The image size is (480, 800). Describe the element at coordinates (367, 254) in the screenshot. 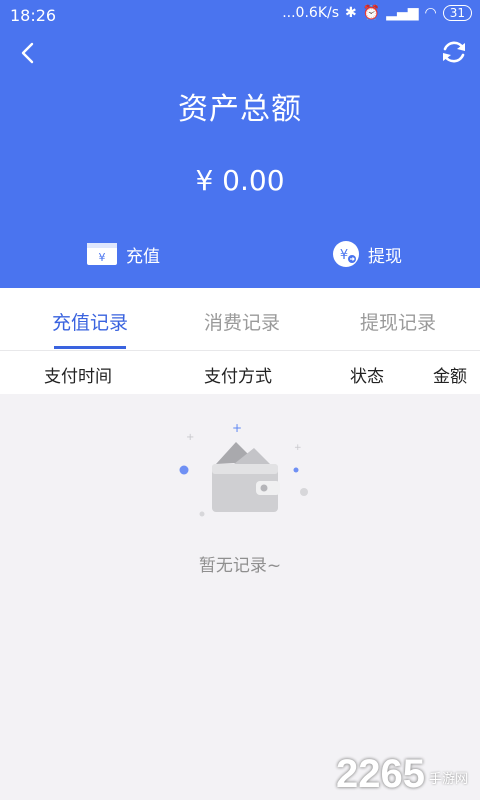

I see `withdraw-button: ¥ 提现` at that location.